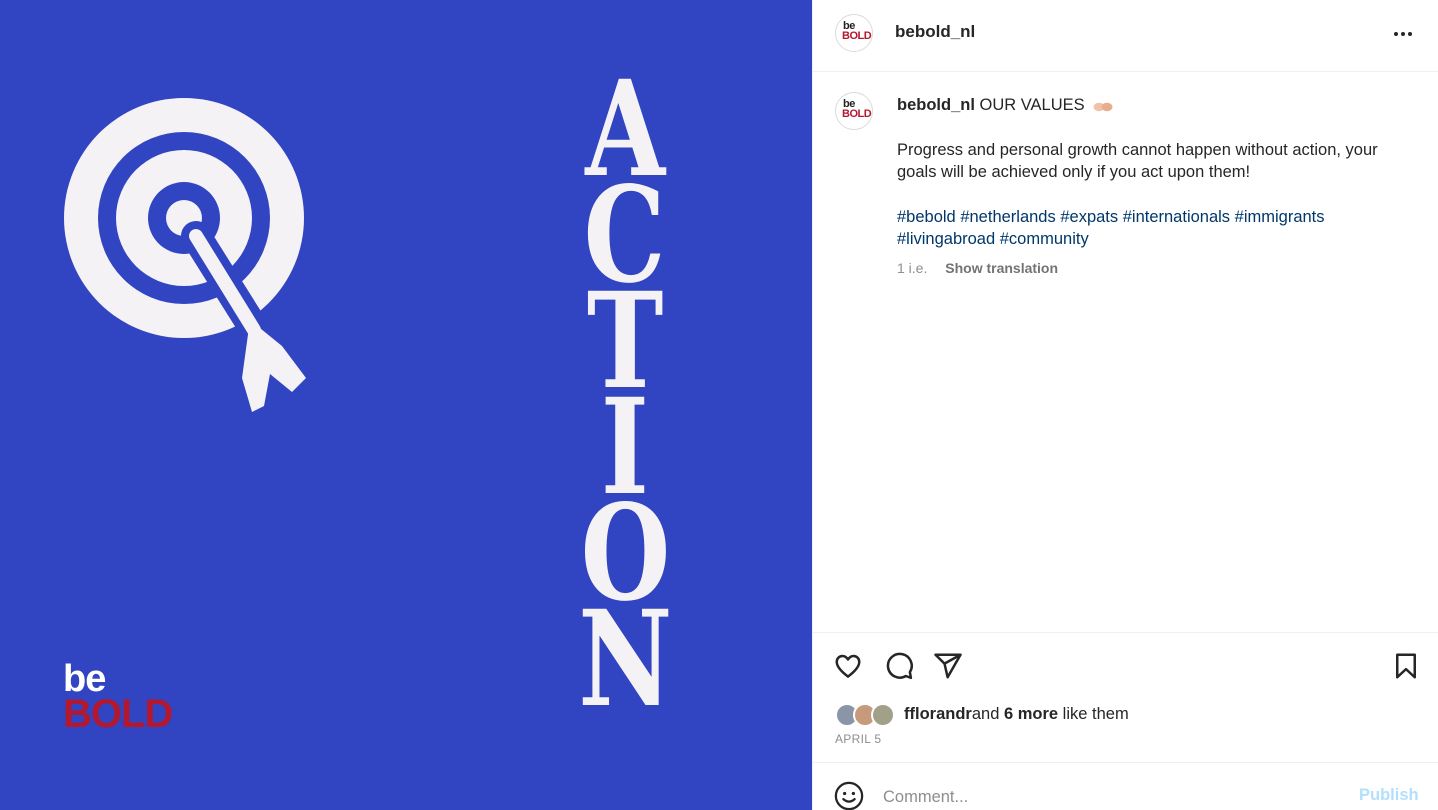  What do you see at coordinates (1113, 797) in the screenshot?
I see `comment-input` at bounding box center [1113, 797].